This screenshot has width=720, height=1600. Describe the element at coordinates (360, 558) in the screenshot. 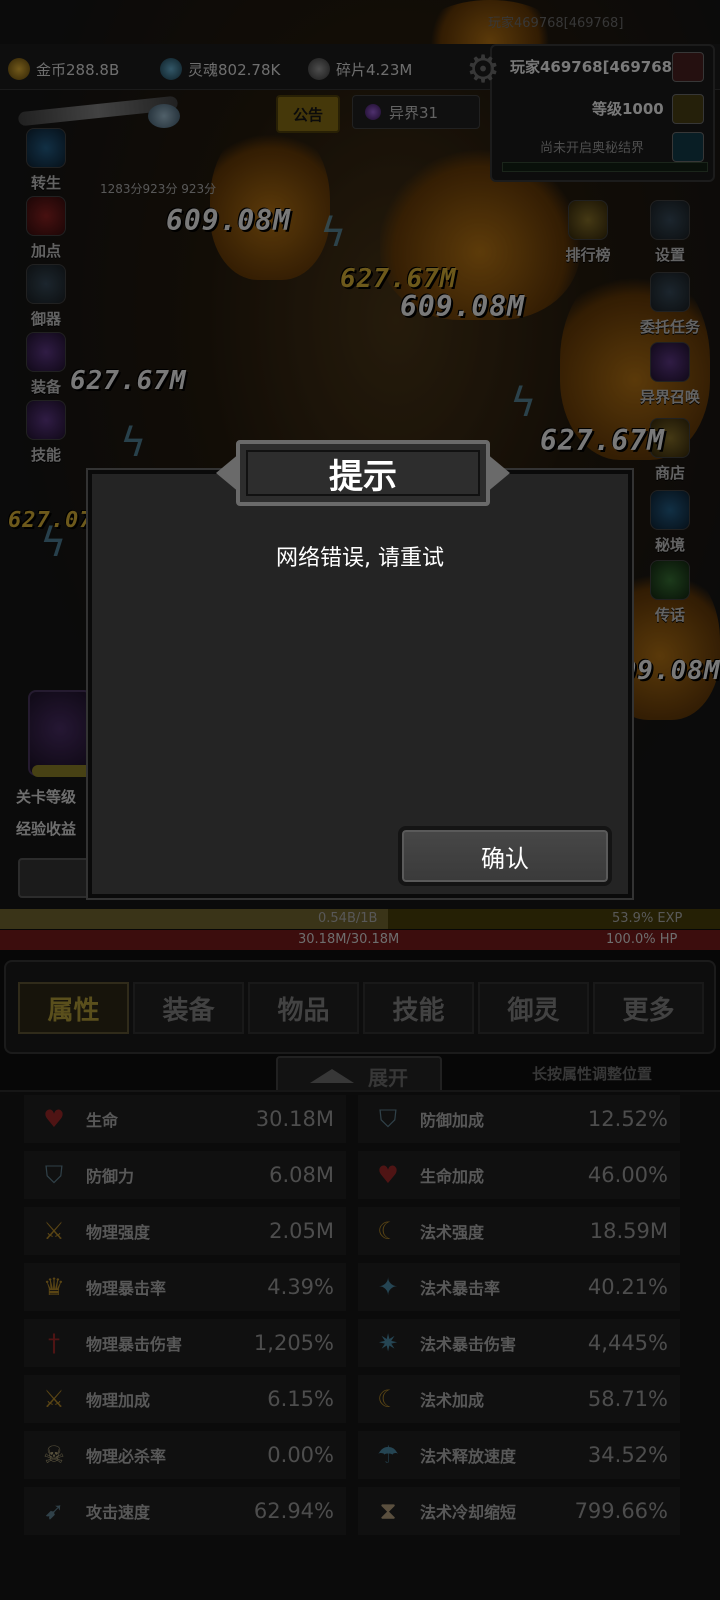

I see `dialog-message: 网络错误, 请重试` at that location.